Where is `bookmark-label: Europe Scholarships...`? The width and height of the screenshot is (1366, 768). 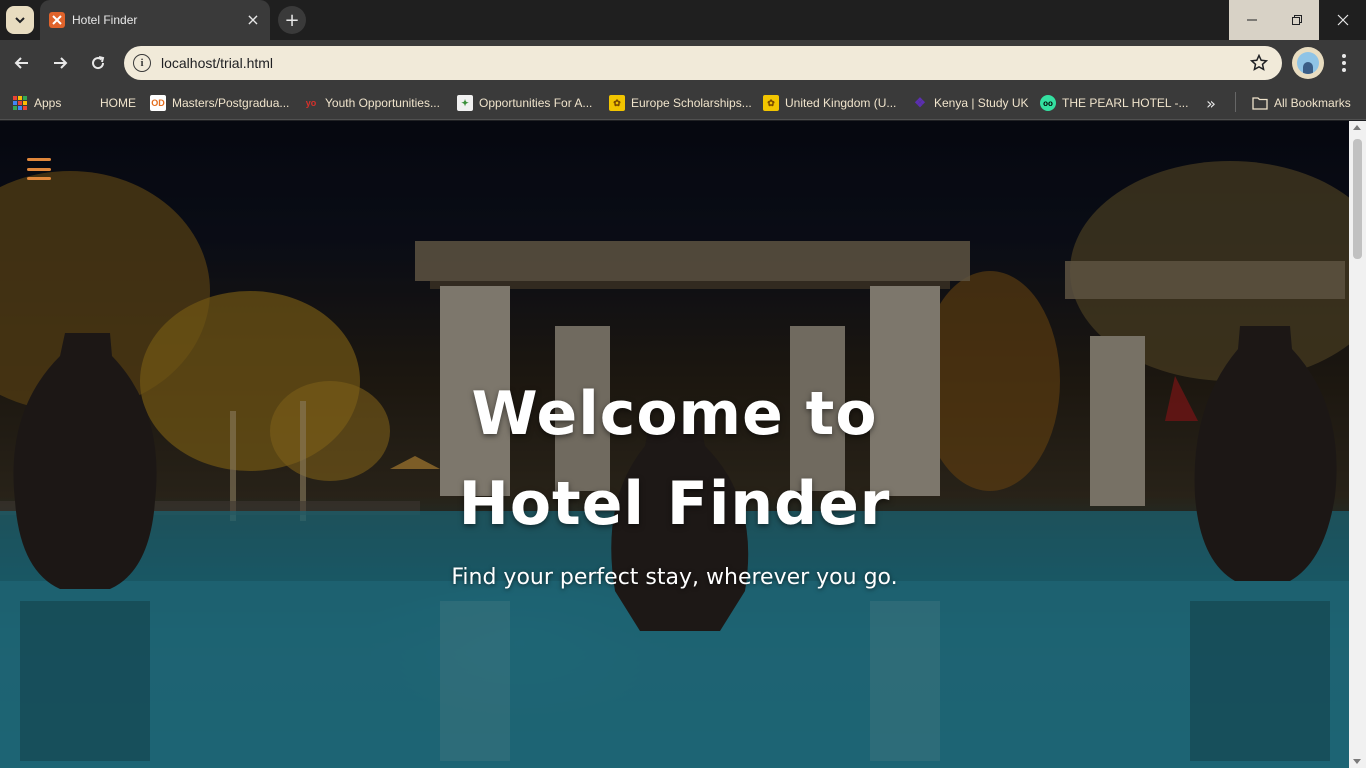 bookmark-label: Europe Scholarships... is located at coordinates (691, 103).